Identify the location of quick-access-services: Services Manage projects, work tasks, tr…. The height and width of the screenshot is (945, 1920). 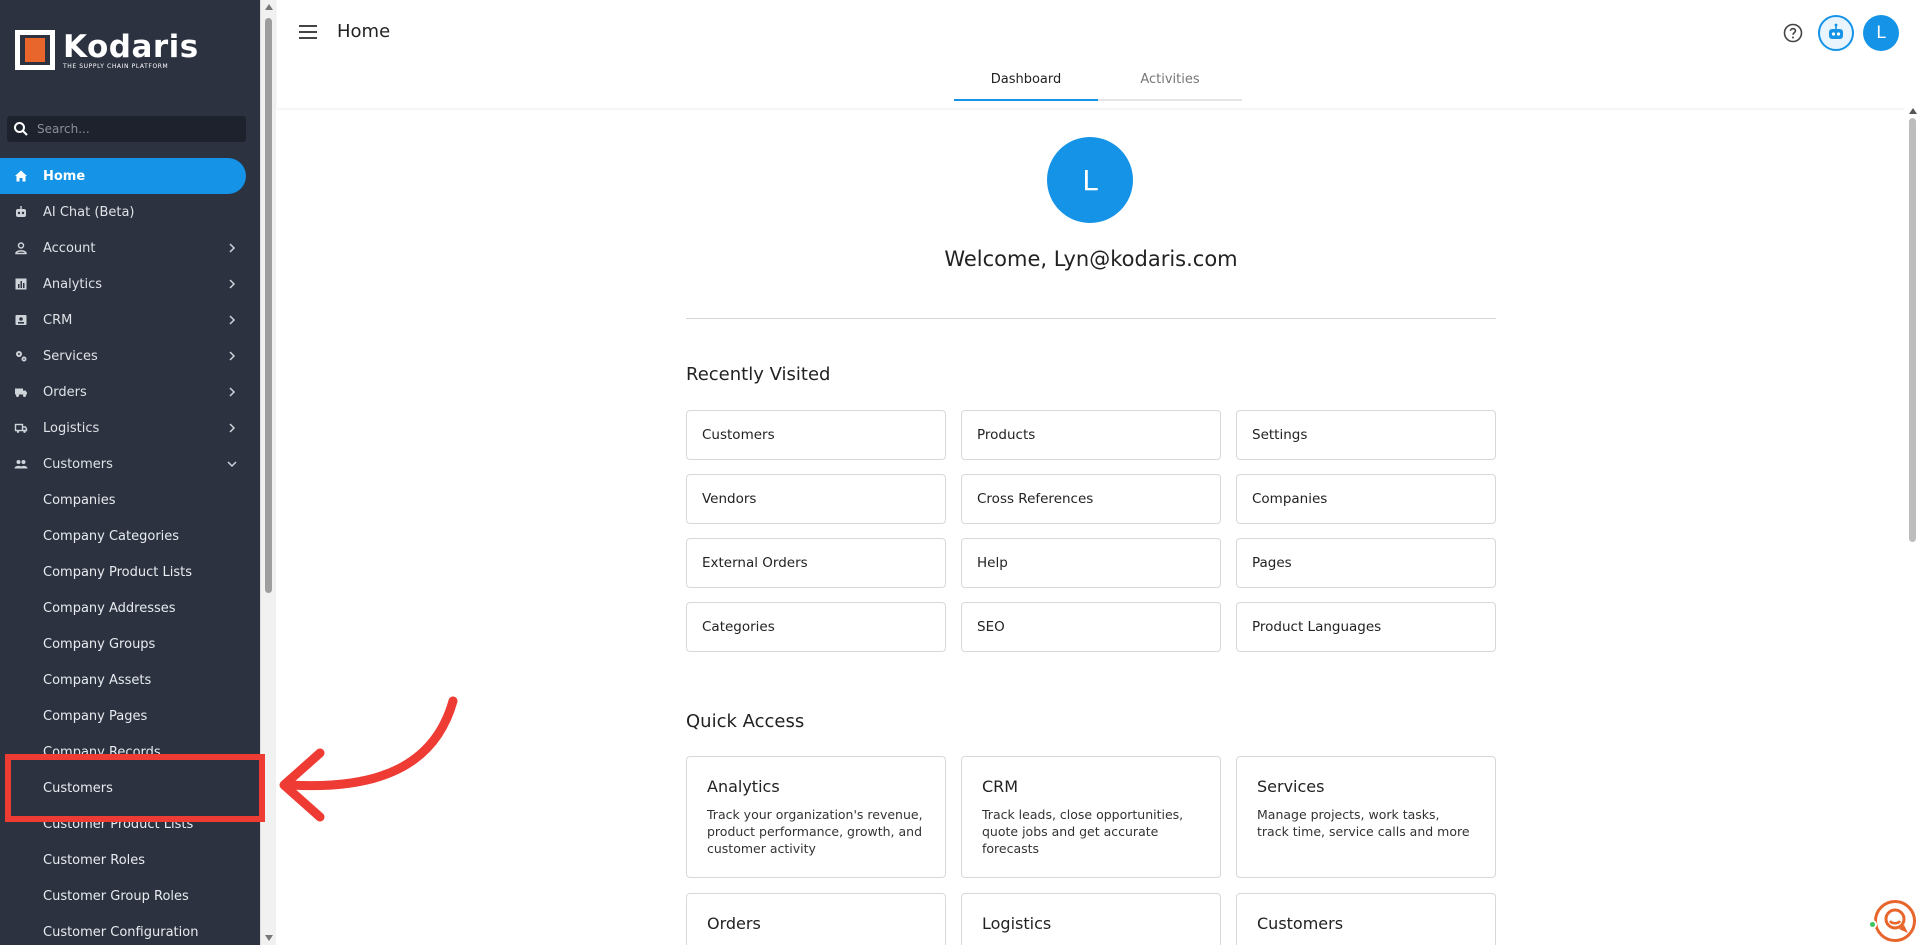
(1366, 817).